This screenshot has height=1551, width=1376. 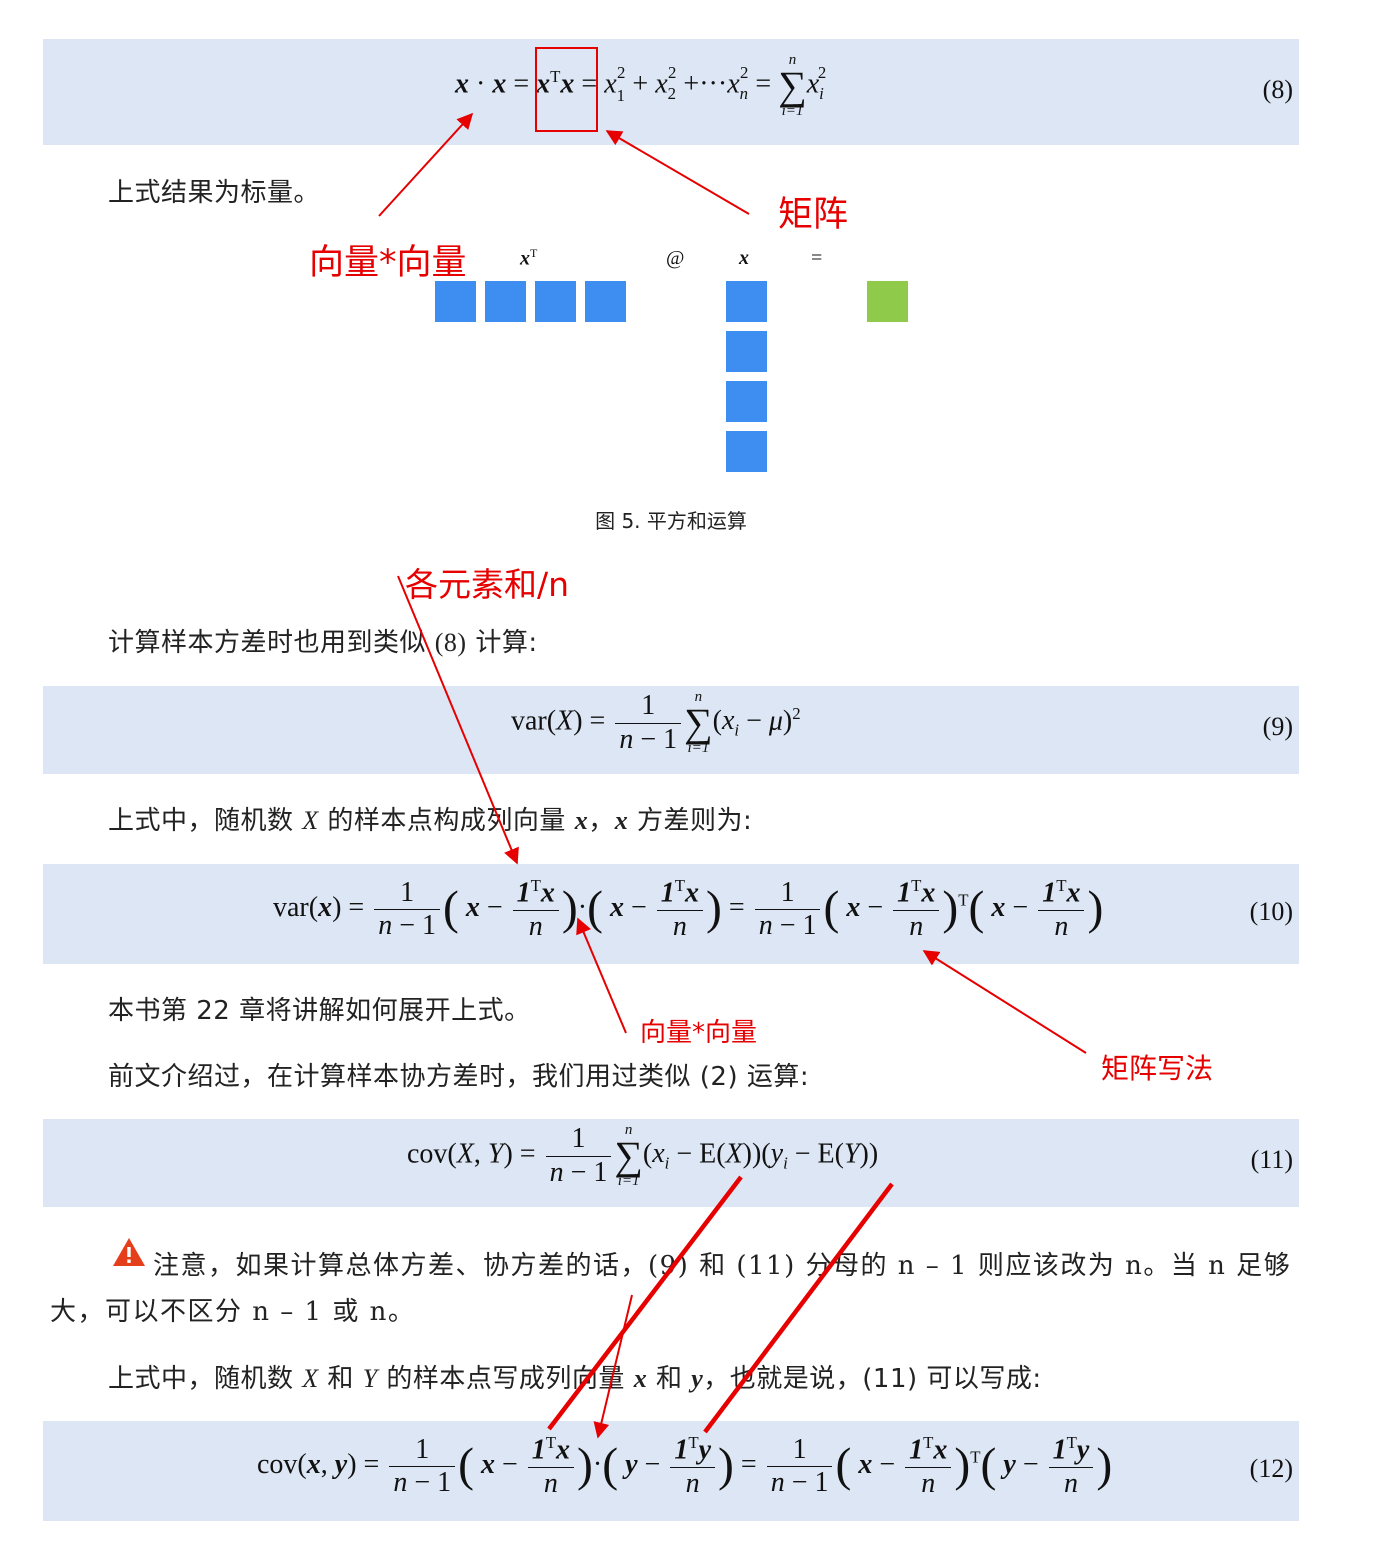 What do you see at coordinates (677, 172) in the screenshot?
I see `arrow-to-matrix` at bounding box center [677, 172].